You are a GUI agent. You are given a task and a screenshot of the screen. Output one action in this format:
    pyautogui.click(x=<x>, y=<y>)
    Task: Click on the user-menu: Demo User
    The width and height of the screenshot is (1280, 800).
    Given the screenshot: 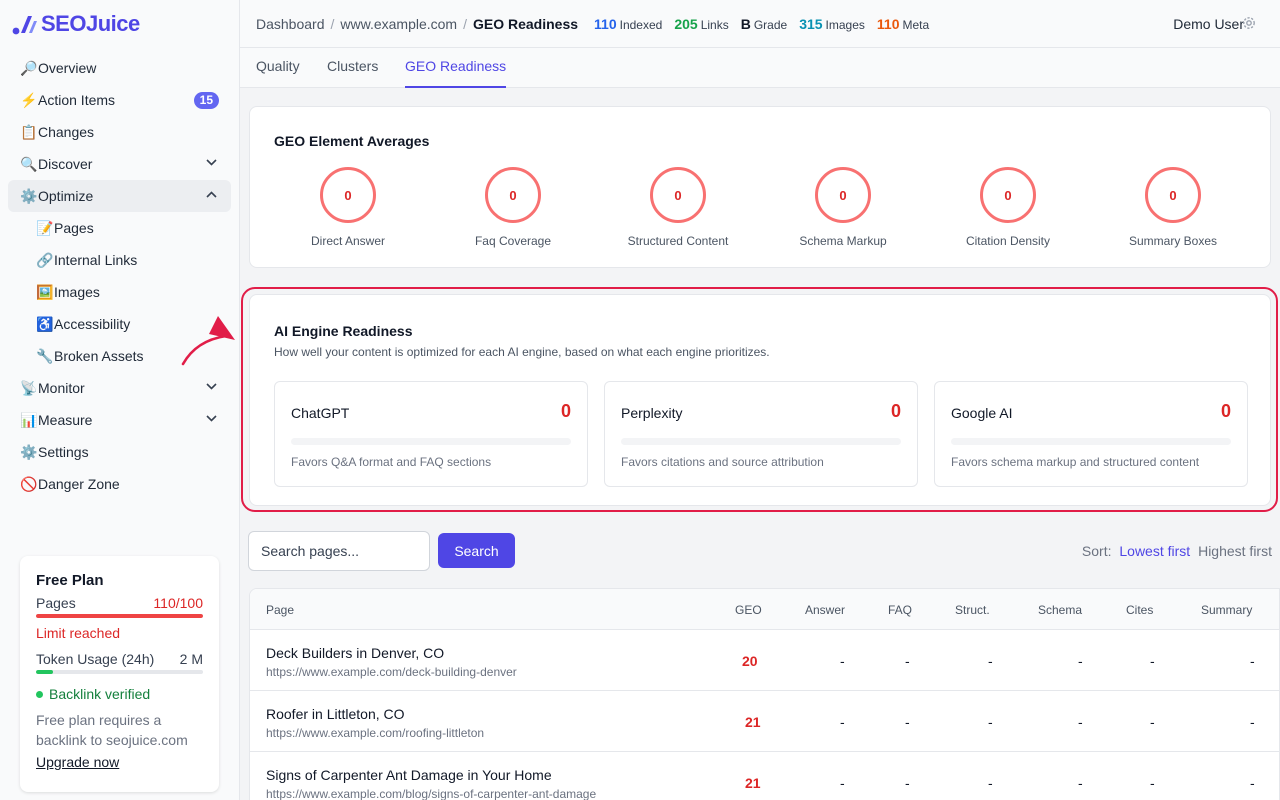 What is the action you would take?
    pyautogui.click(x=1208, y=24)
    